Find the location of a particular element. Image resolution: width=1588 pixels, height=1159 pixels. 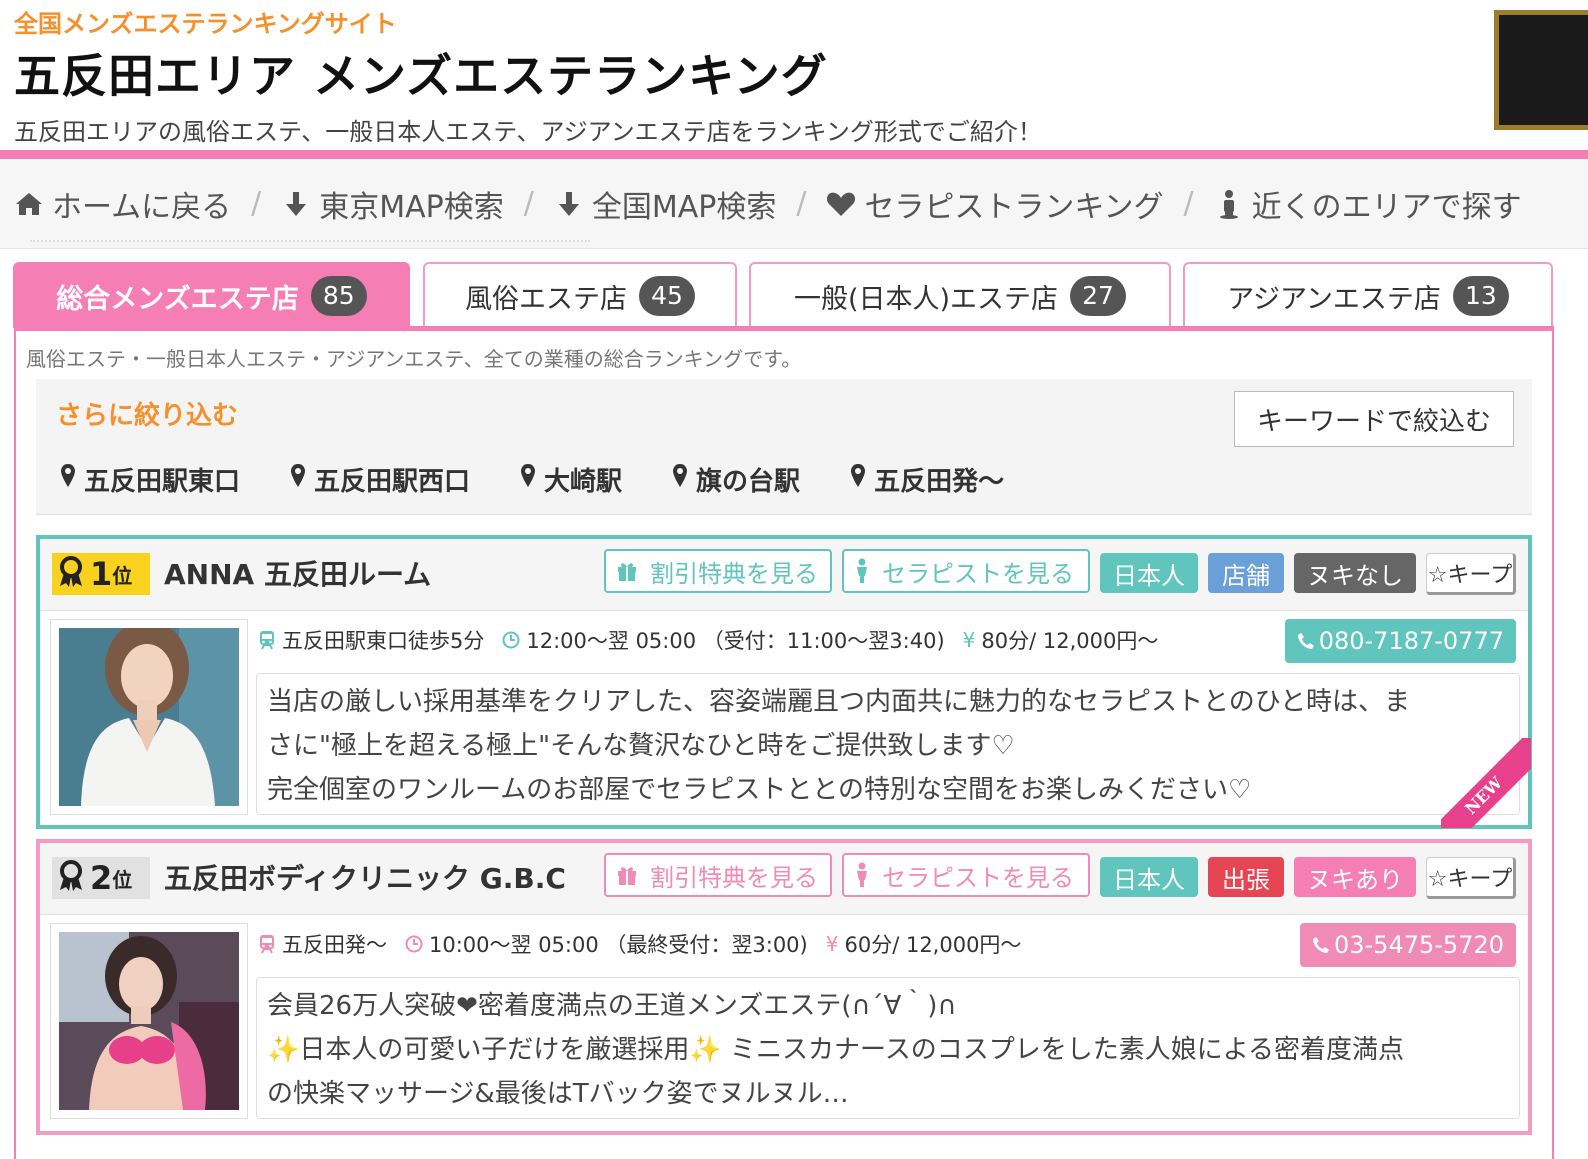

area-label: 五反田発～ is located at coordinates (939, 482).